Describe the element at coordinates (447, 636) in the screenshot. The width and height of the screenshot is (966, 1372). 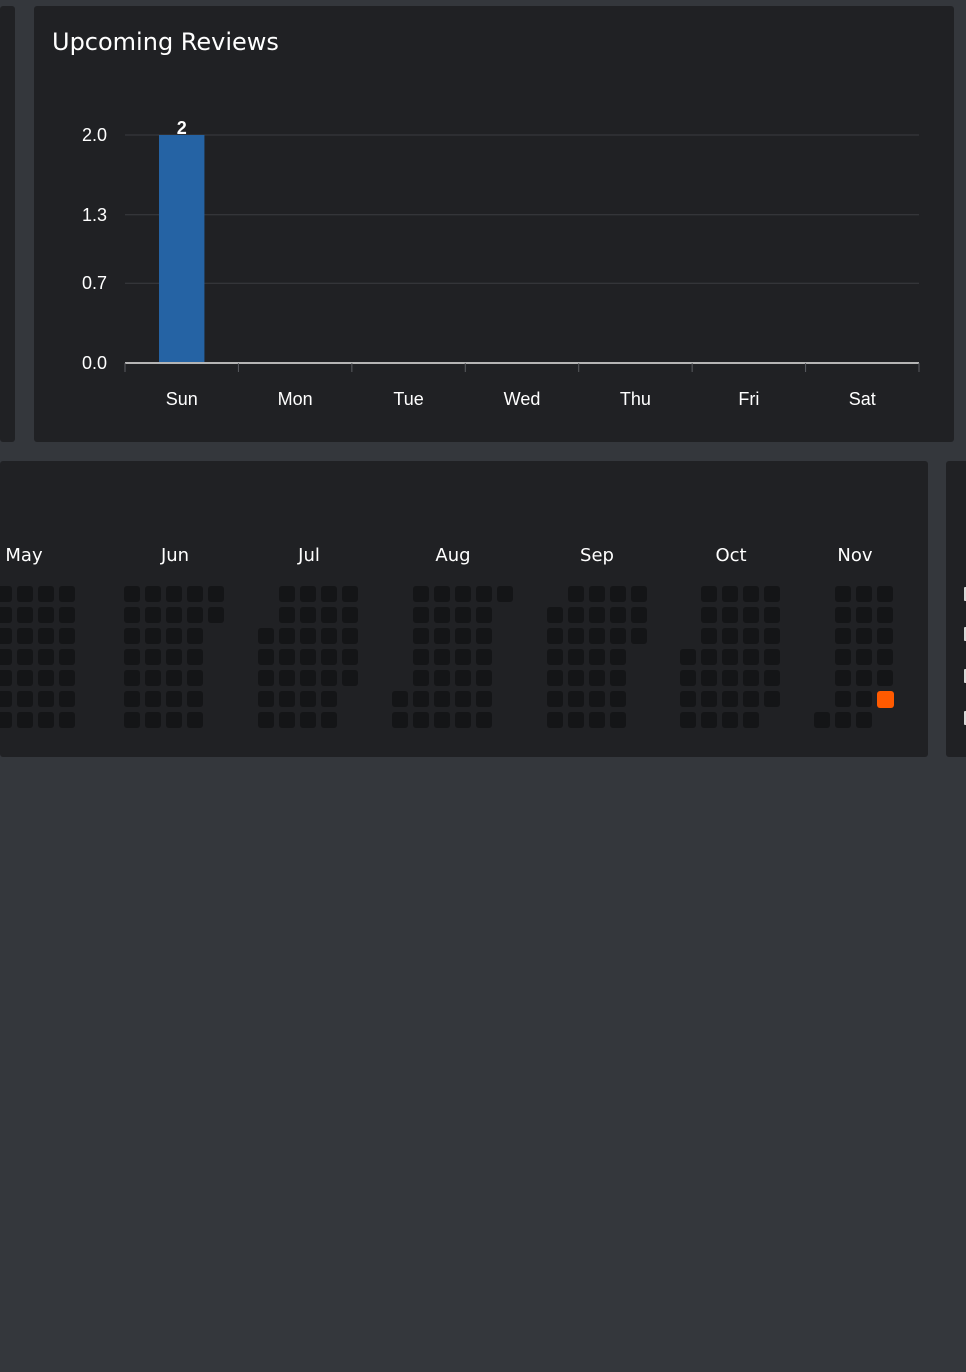
I see `review-heatmap: May Jun Jul Aug Sep Oct Nov` at that location.